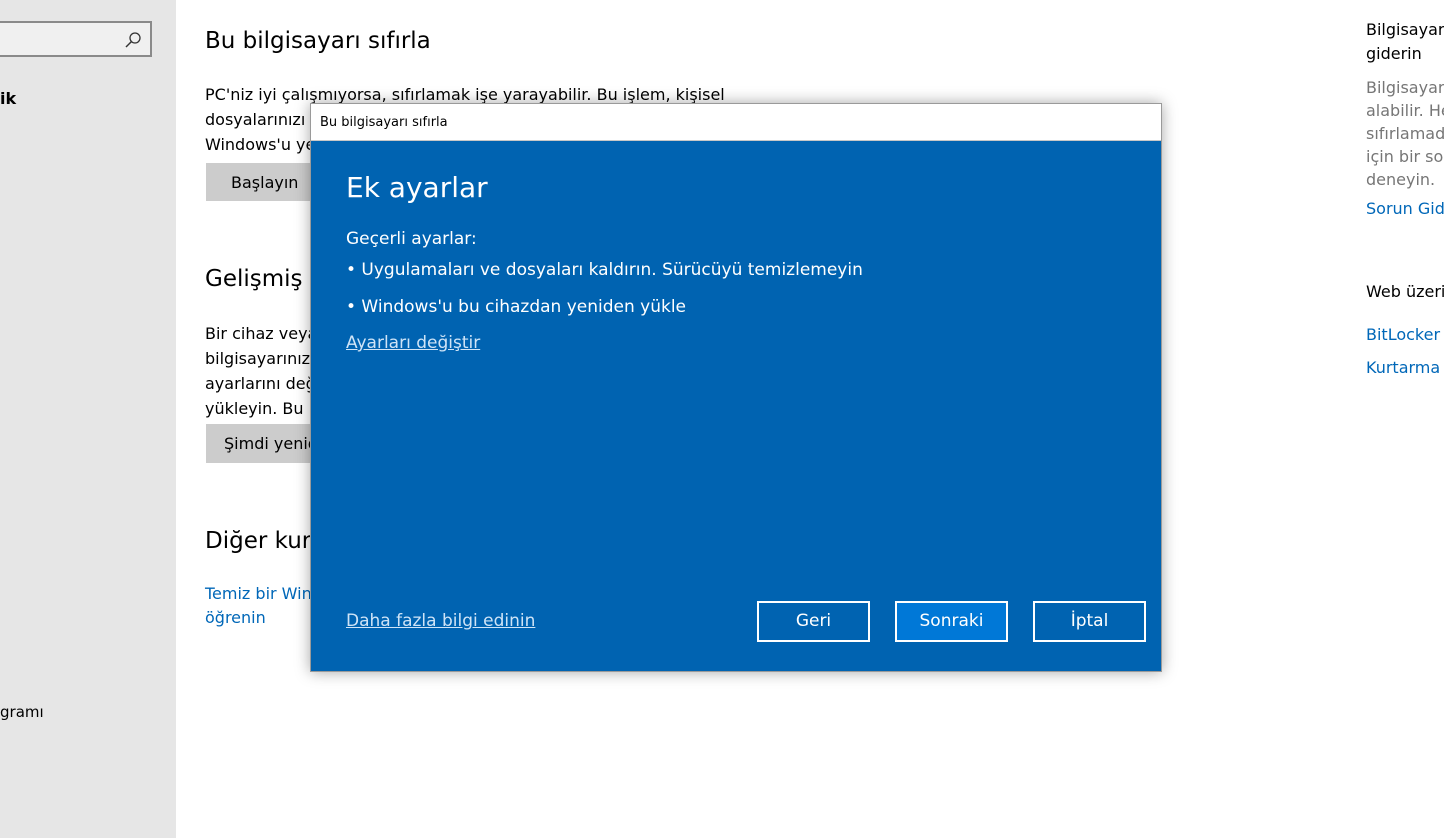 Image resolution: width=1444 pixels, height=838 pixels. Describe the element at coordinates (417, 187) in the screenshot. I see `dialog-heading: Ek ayarlar` at that location.